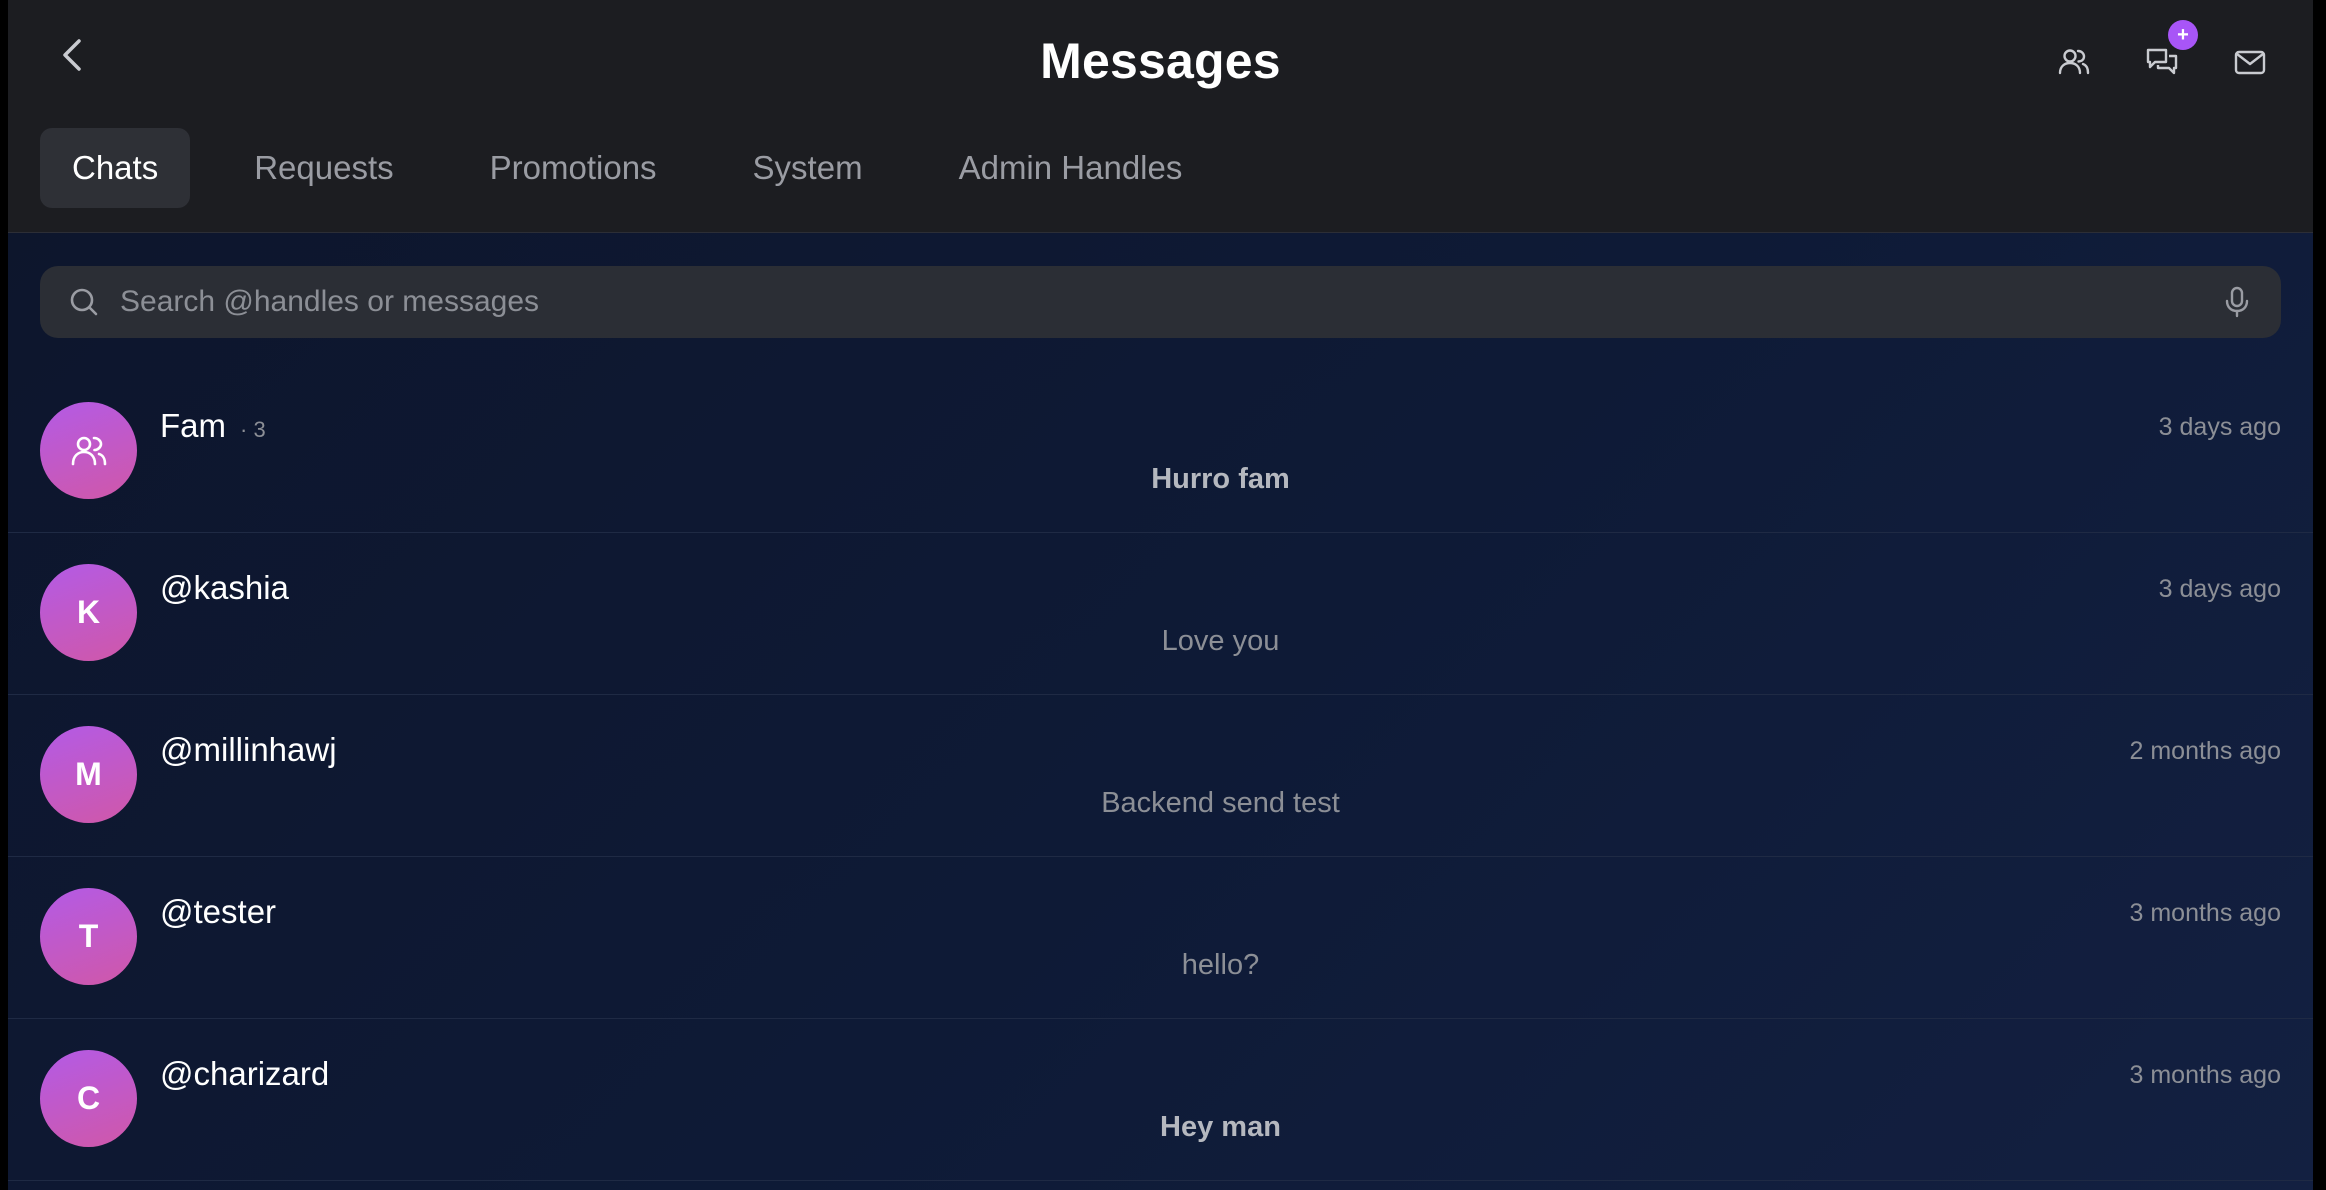 Image resolution: width=2326 pixels, height=1190 pixels. What do you see at coordinates (245, 1073) in the screenshot?
I see `conversation-name: @charizard` at bounding box center [245, 1073].